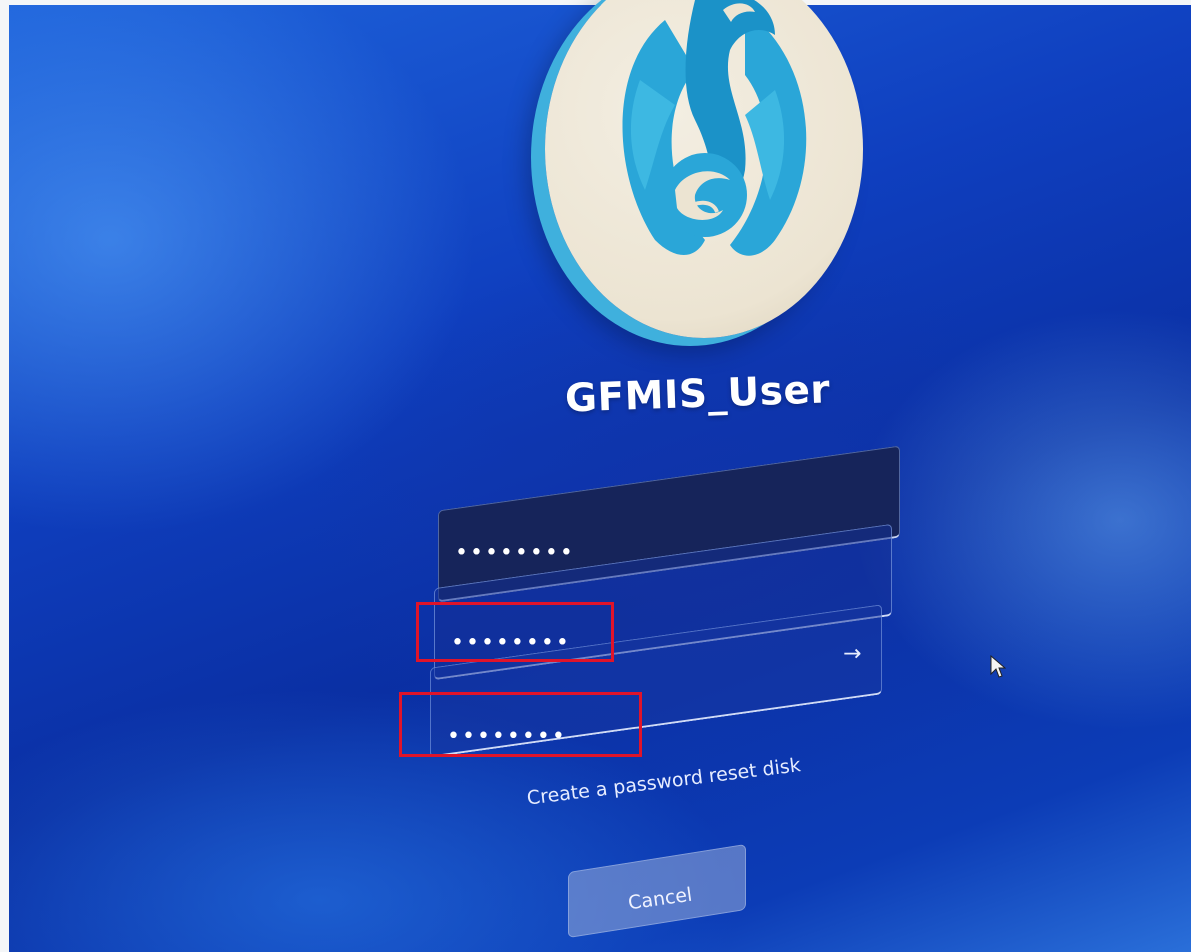  I want to click on phoenix-emblem-icon, so click(714, 128).